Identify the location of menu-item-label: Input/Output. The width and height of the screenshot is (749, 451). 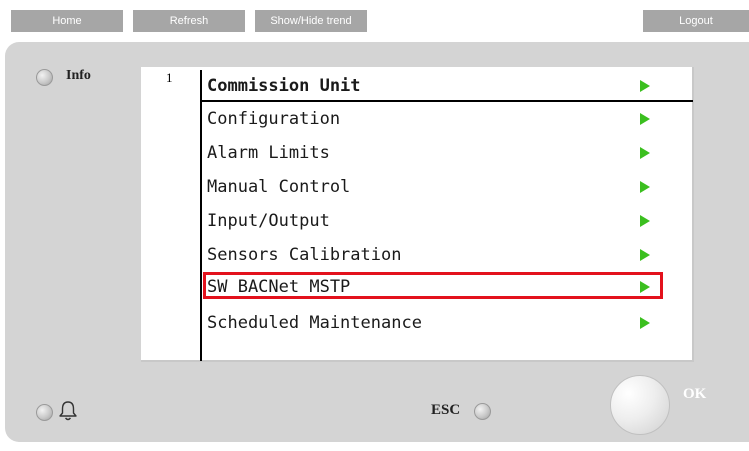
(268, 221).